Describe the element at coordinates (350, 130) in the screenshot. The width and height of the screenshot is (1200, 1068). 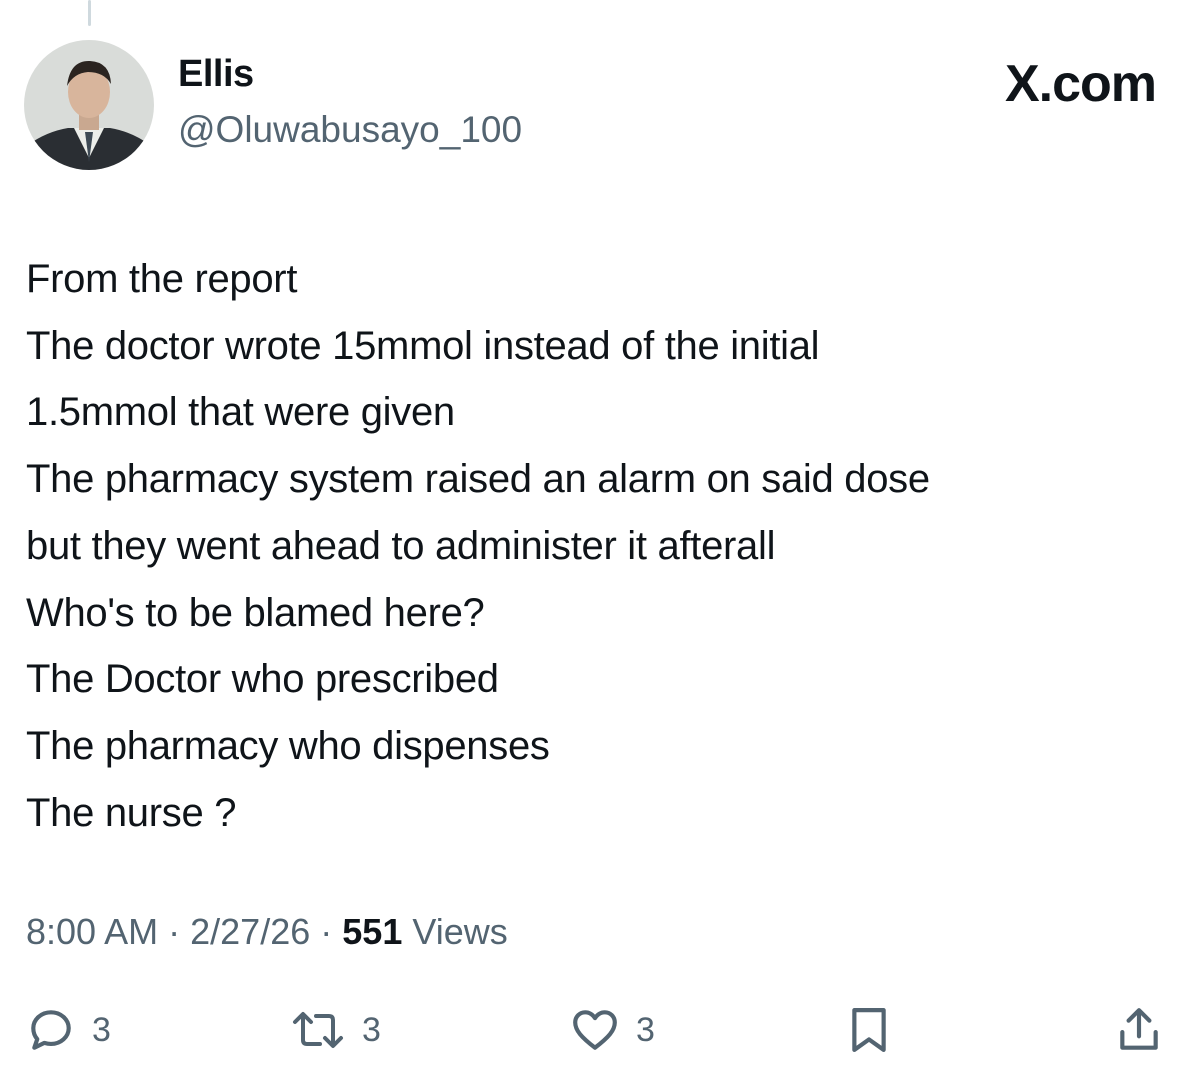
I see `author-handle: @Oluwabusayo_100` at that location.